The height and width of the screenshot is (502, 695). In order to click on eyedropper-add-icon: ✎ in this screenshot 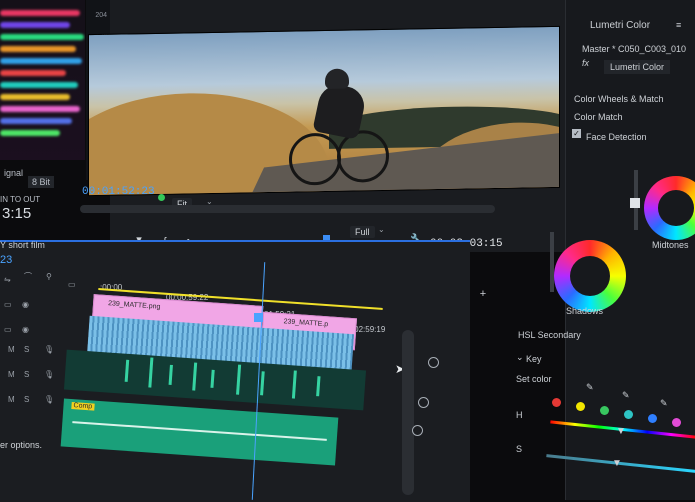, I will do `click(626, 395)`.